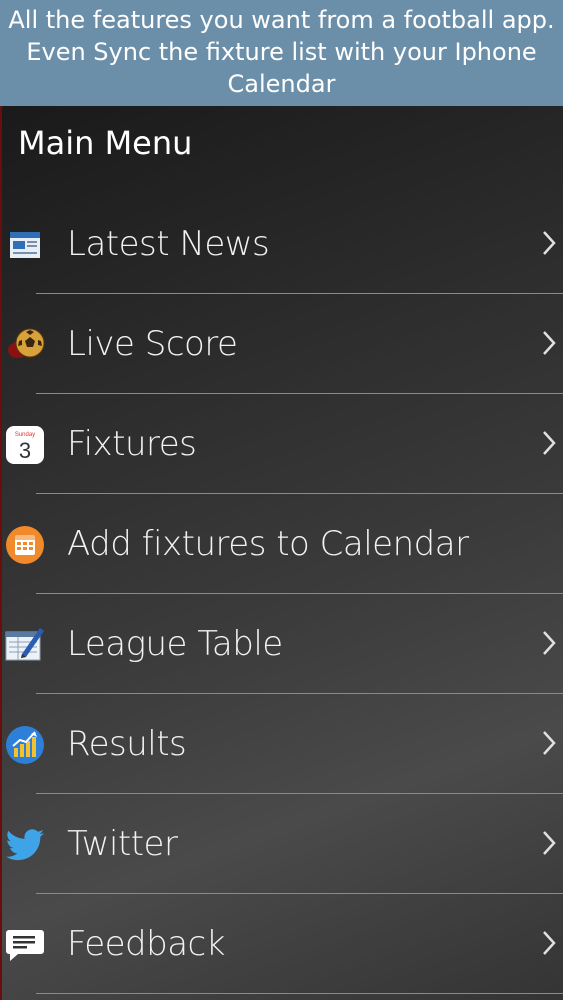  I want to click on menu-item-live-score: Live Score, so click(282, 344).